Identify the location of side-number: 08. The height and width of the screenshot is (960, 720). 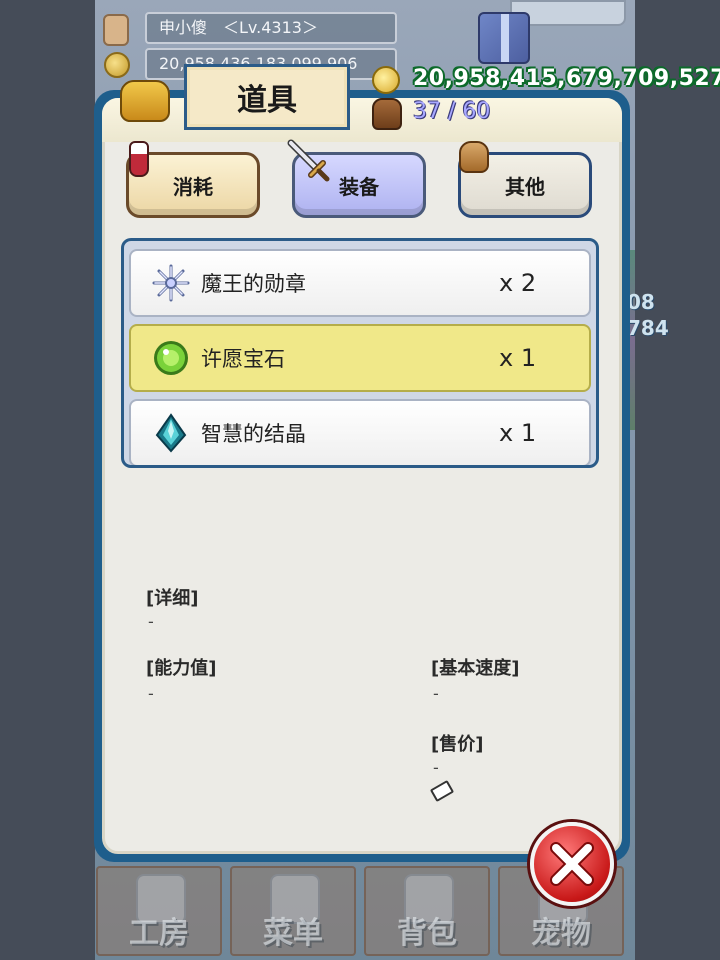
(641, 302).